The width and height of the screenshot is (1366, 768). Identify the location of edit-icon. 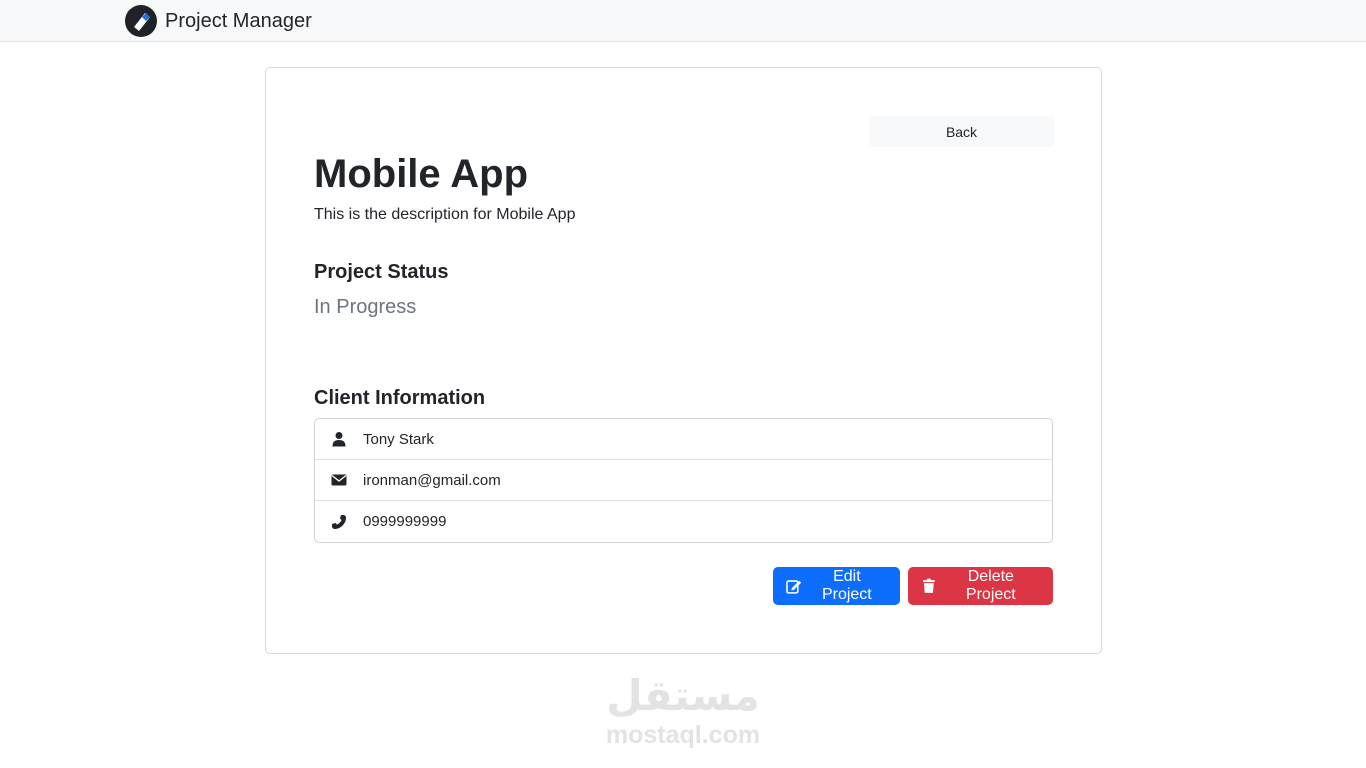
(794, 587).